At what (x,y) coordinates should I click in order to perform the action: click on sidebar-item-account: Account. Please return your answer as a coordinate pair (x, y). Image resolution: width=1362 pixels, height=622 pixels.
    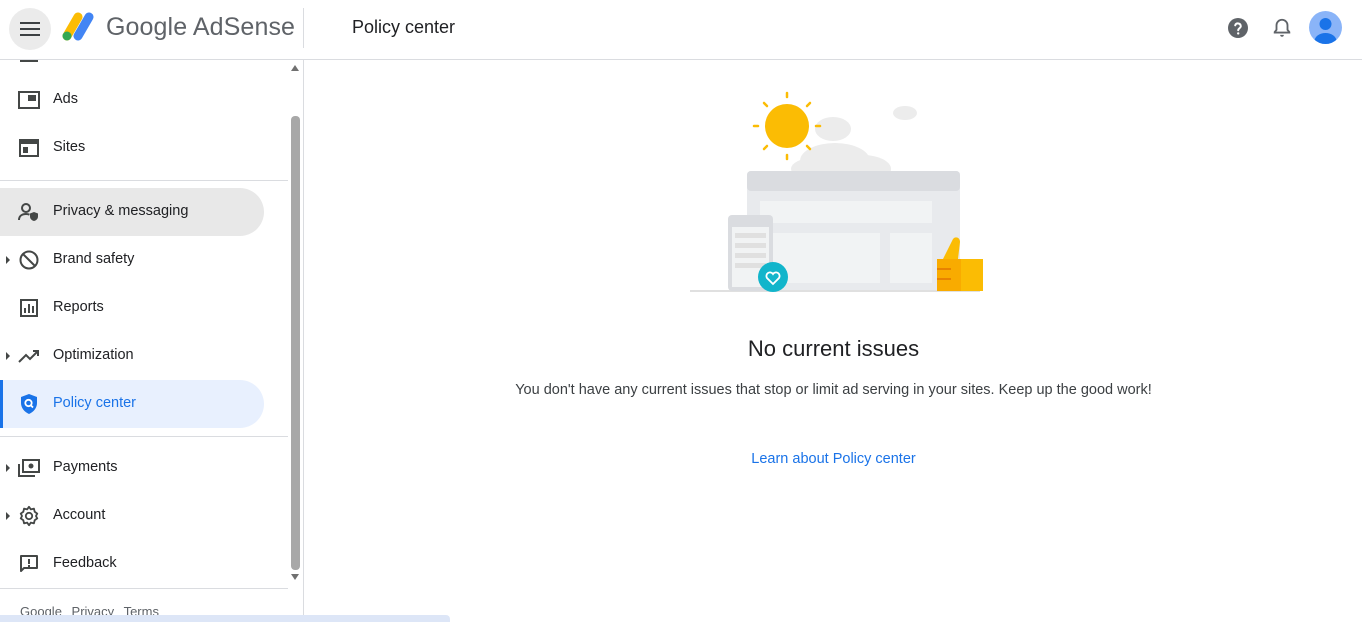
    Looking at the image, I should click on (132, 516).